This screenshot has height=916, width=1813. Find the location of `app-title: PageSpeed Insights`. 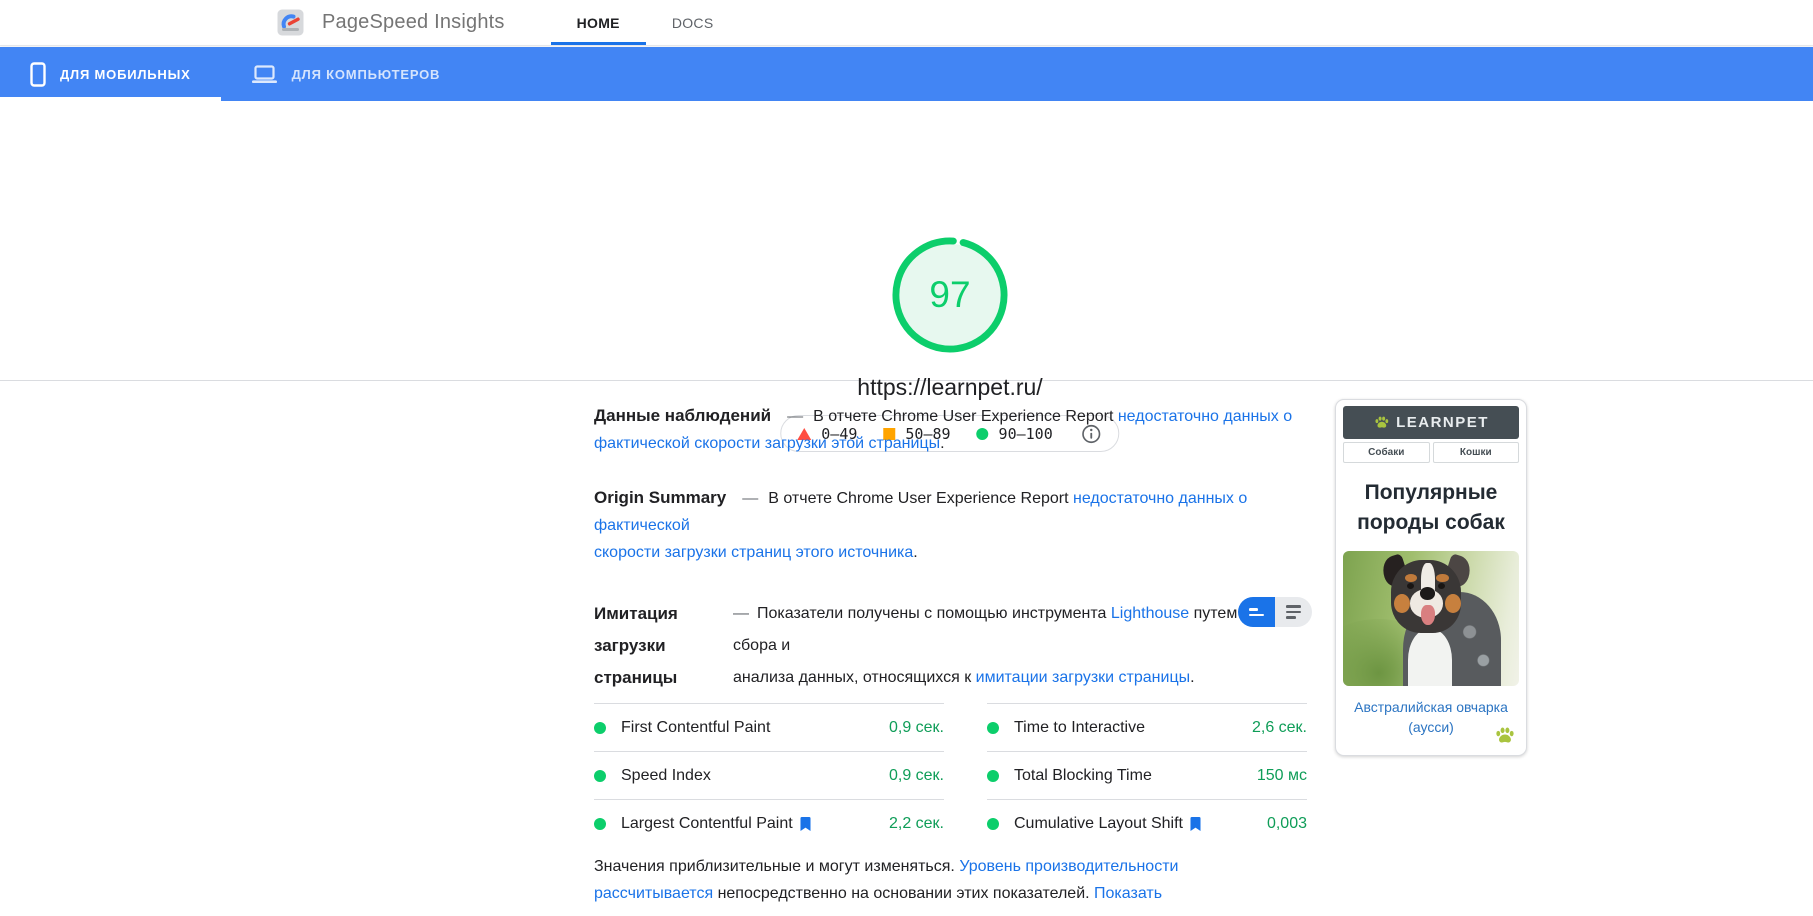

app-title: PageSpeed Insights is located at coordinates (413, 22).